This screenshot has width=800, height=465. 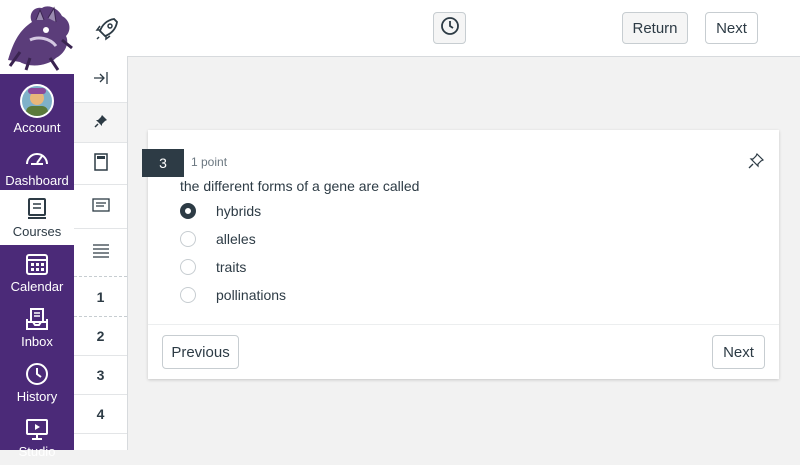 I want to click on tray-question-2: 2, so click(x=100, y=336).